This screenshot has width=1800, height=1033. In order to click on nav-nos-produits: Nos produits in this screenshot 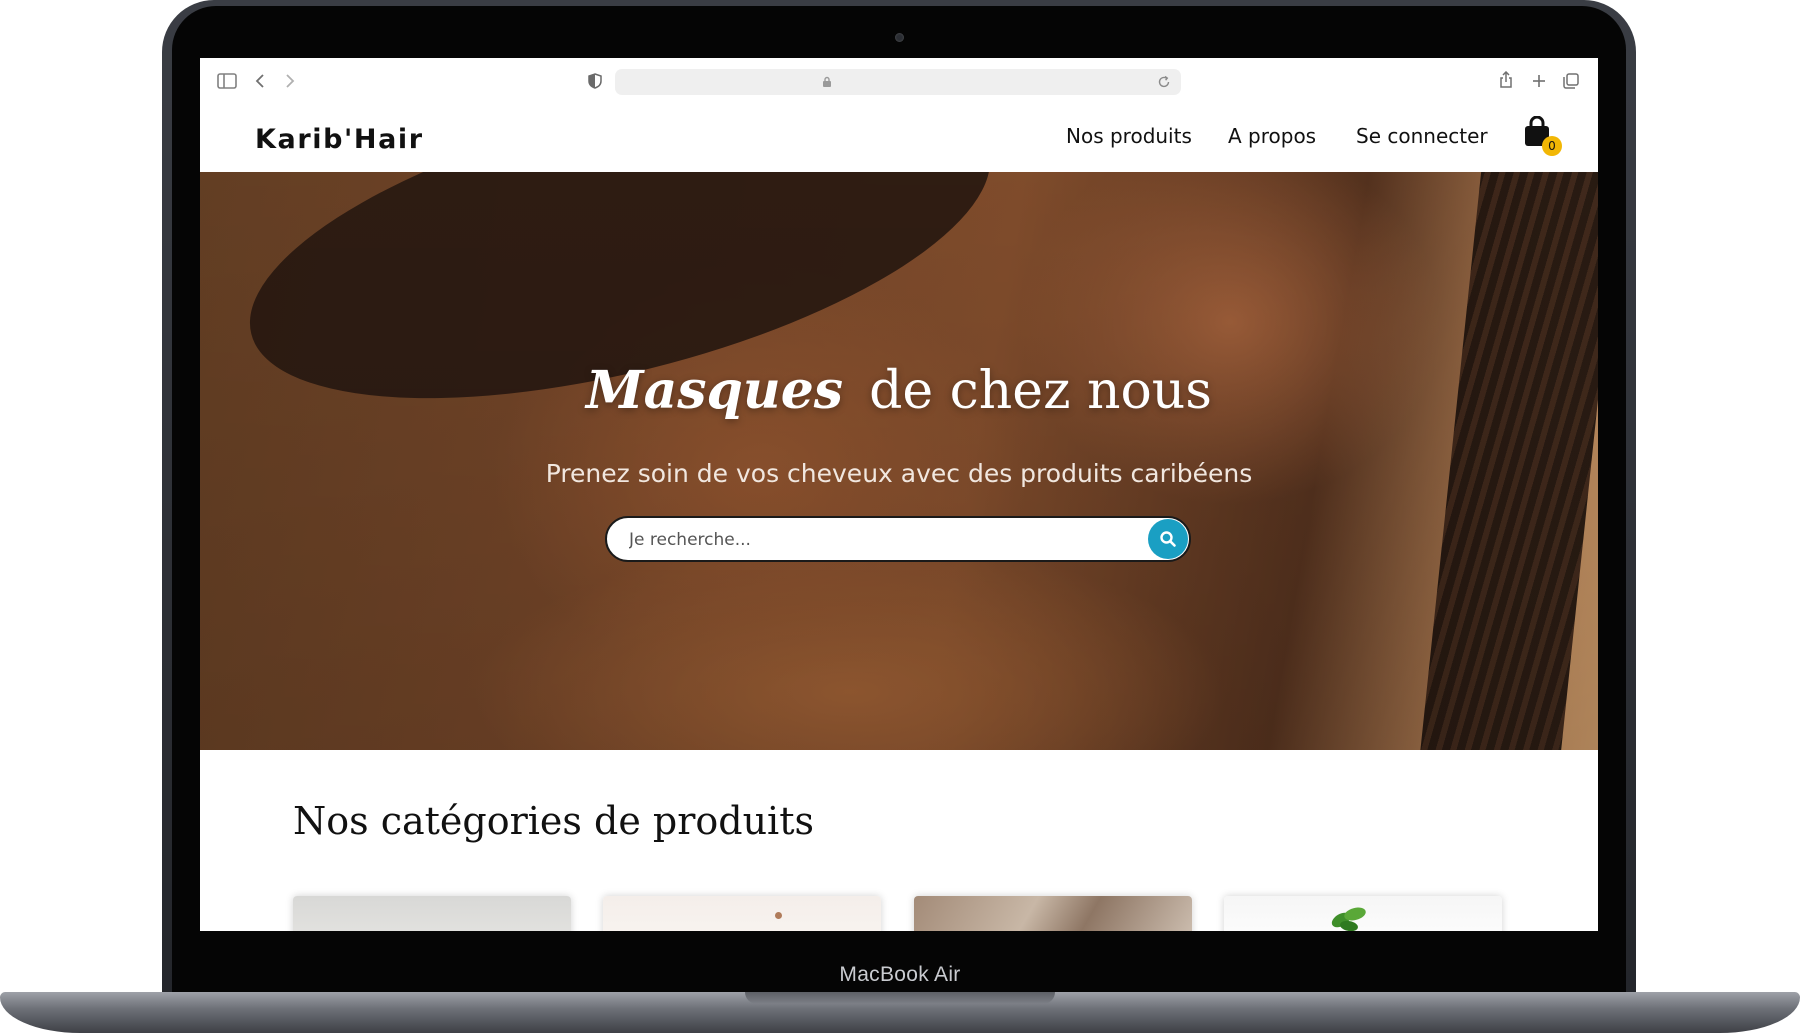, I will do `click(1129, 136)`.